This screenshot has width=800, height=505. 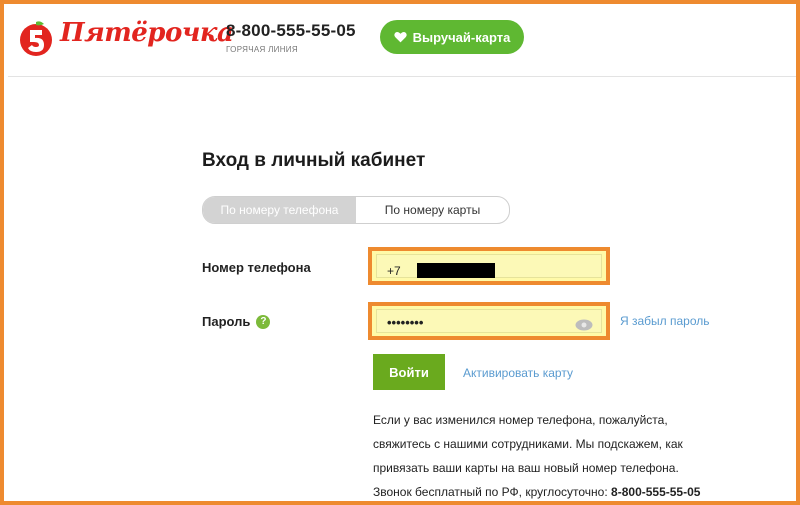 I want to click on phone-label: Номер телефона, so click(x=256, y=267).